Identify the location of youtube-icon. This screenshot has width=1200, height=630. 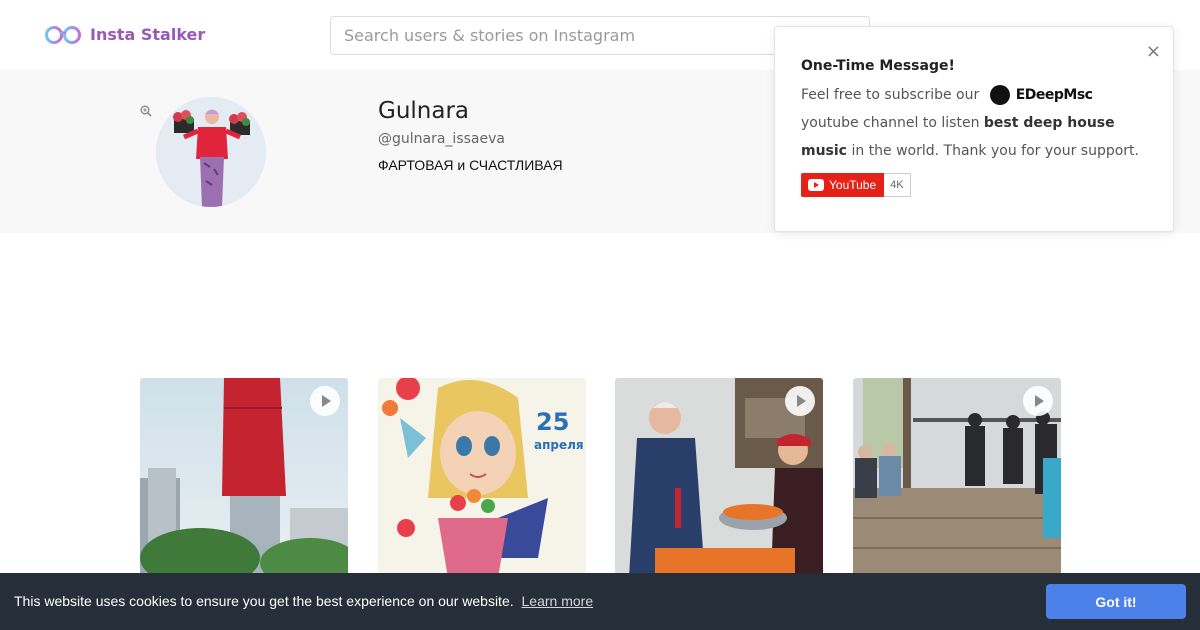
(816, 185).